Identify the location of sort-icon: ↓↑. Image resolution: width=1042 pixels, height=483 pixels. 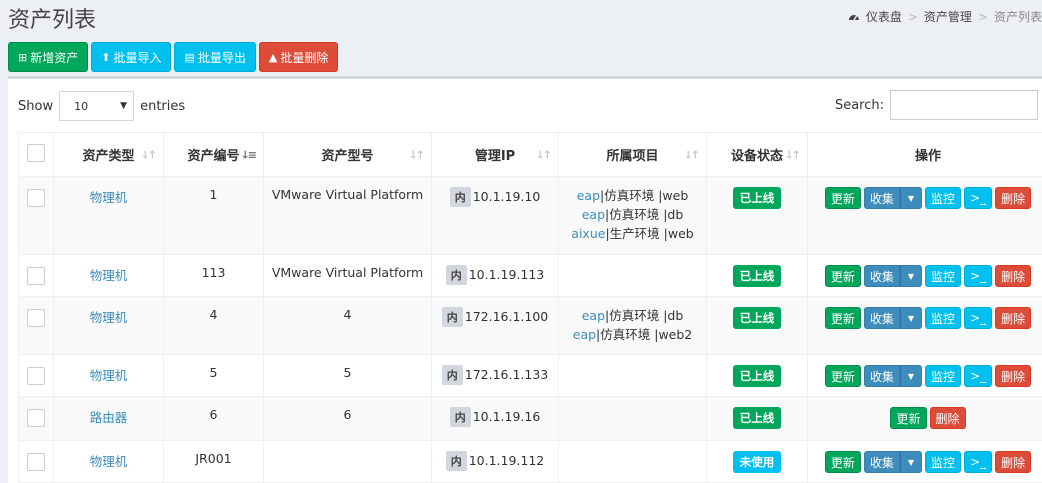
(793, 154).